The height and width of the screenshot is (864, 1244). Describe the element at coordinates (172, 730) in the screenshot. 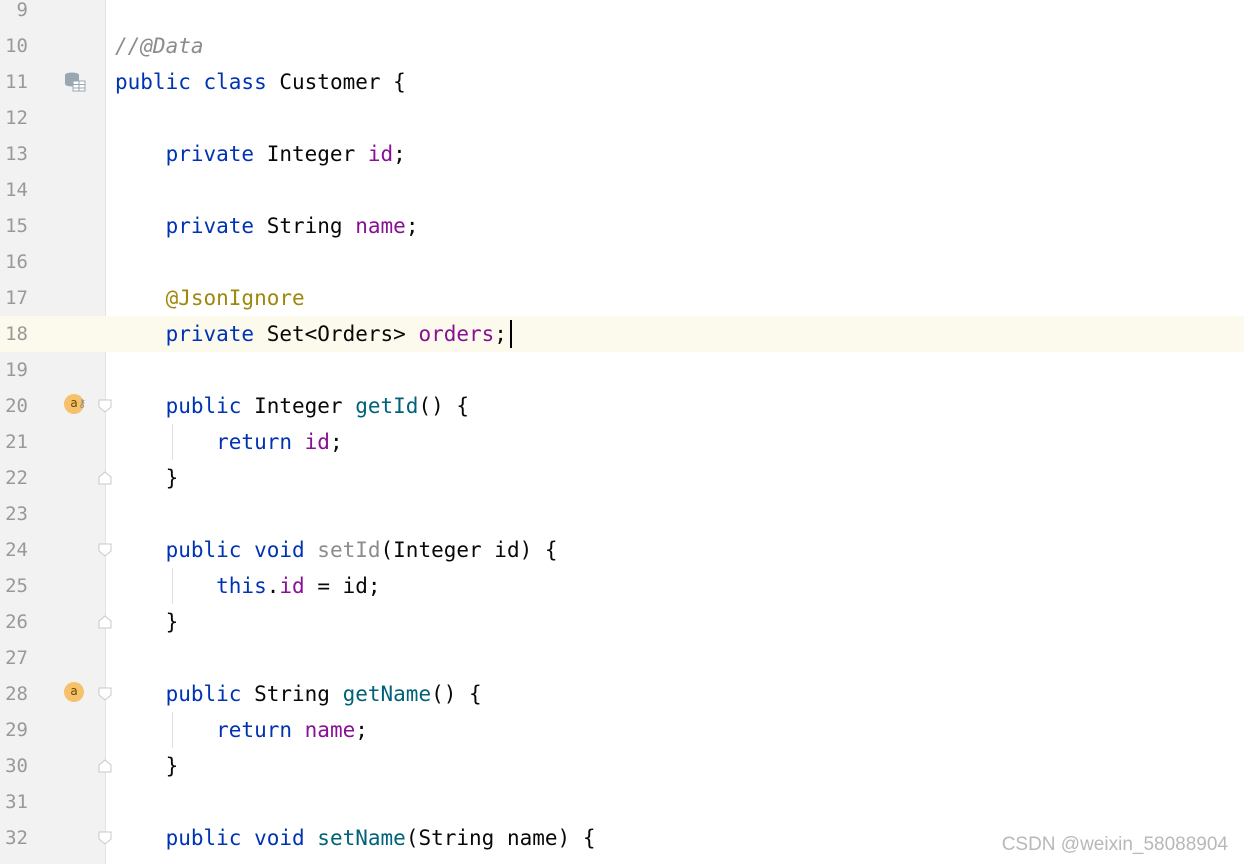

I see `indent-guide` at that location.